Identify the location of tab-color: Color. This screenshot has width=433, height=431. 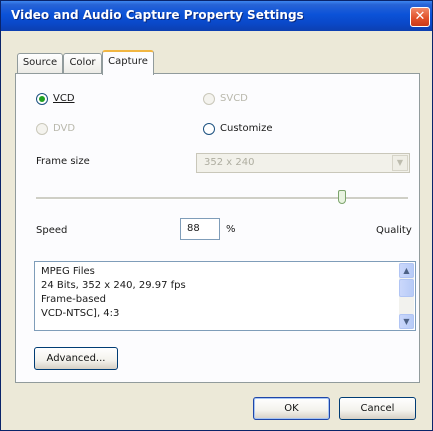
(82, 63).